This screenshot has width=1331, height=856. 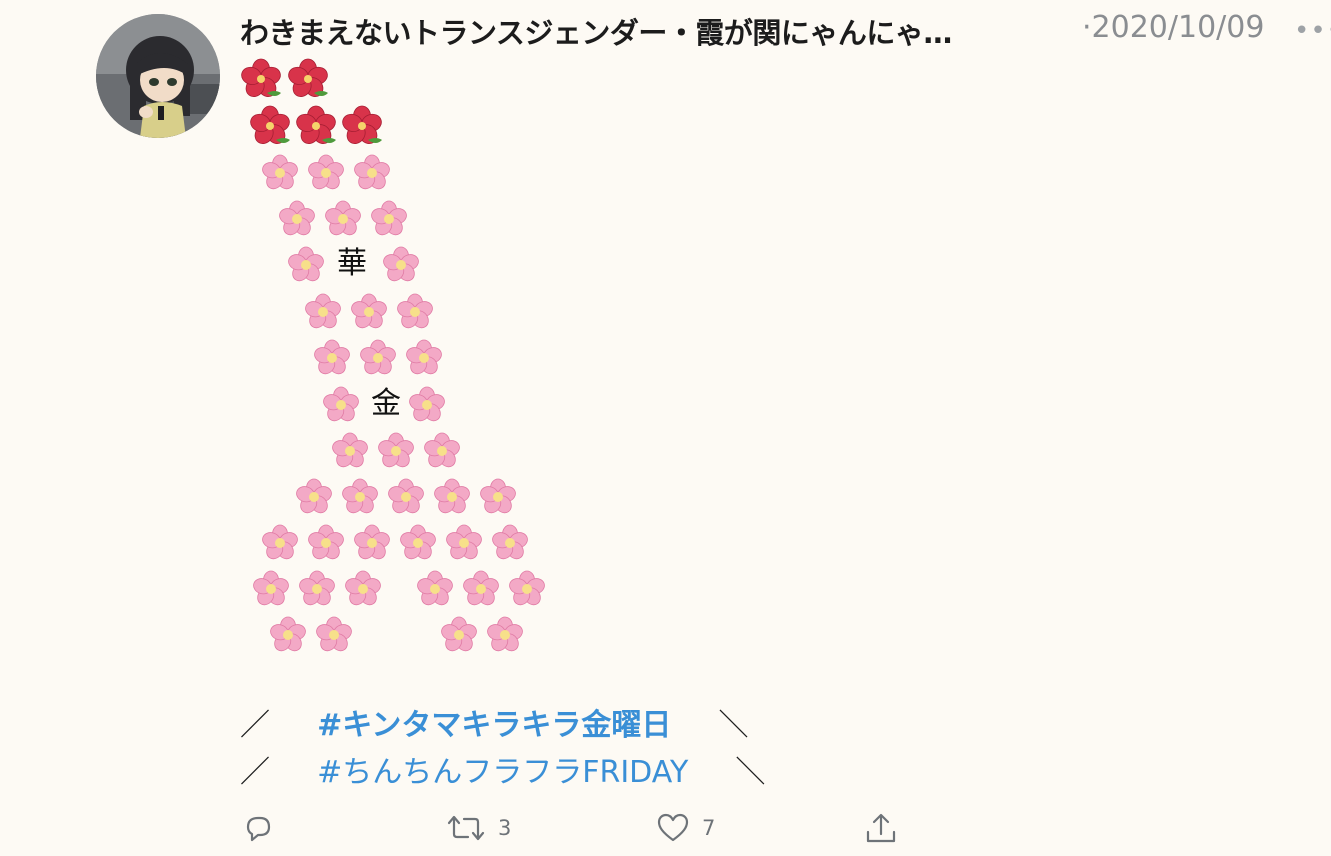 I want to click on share-icon, so click(x=881, y=828).